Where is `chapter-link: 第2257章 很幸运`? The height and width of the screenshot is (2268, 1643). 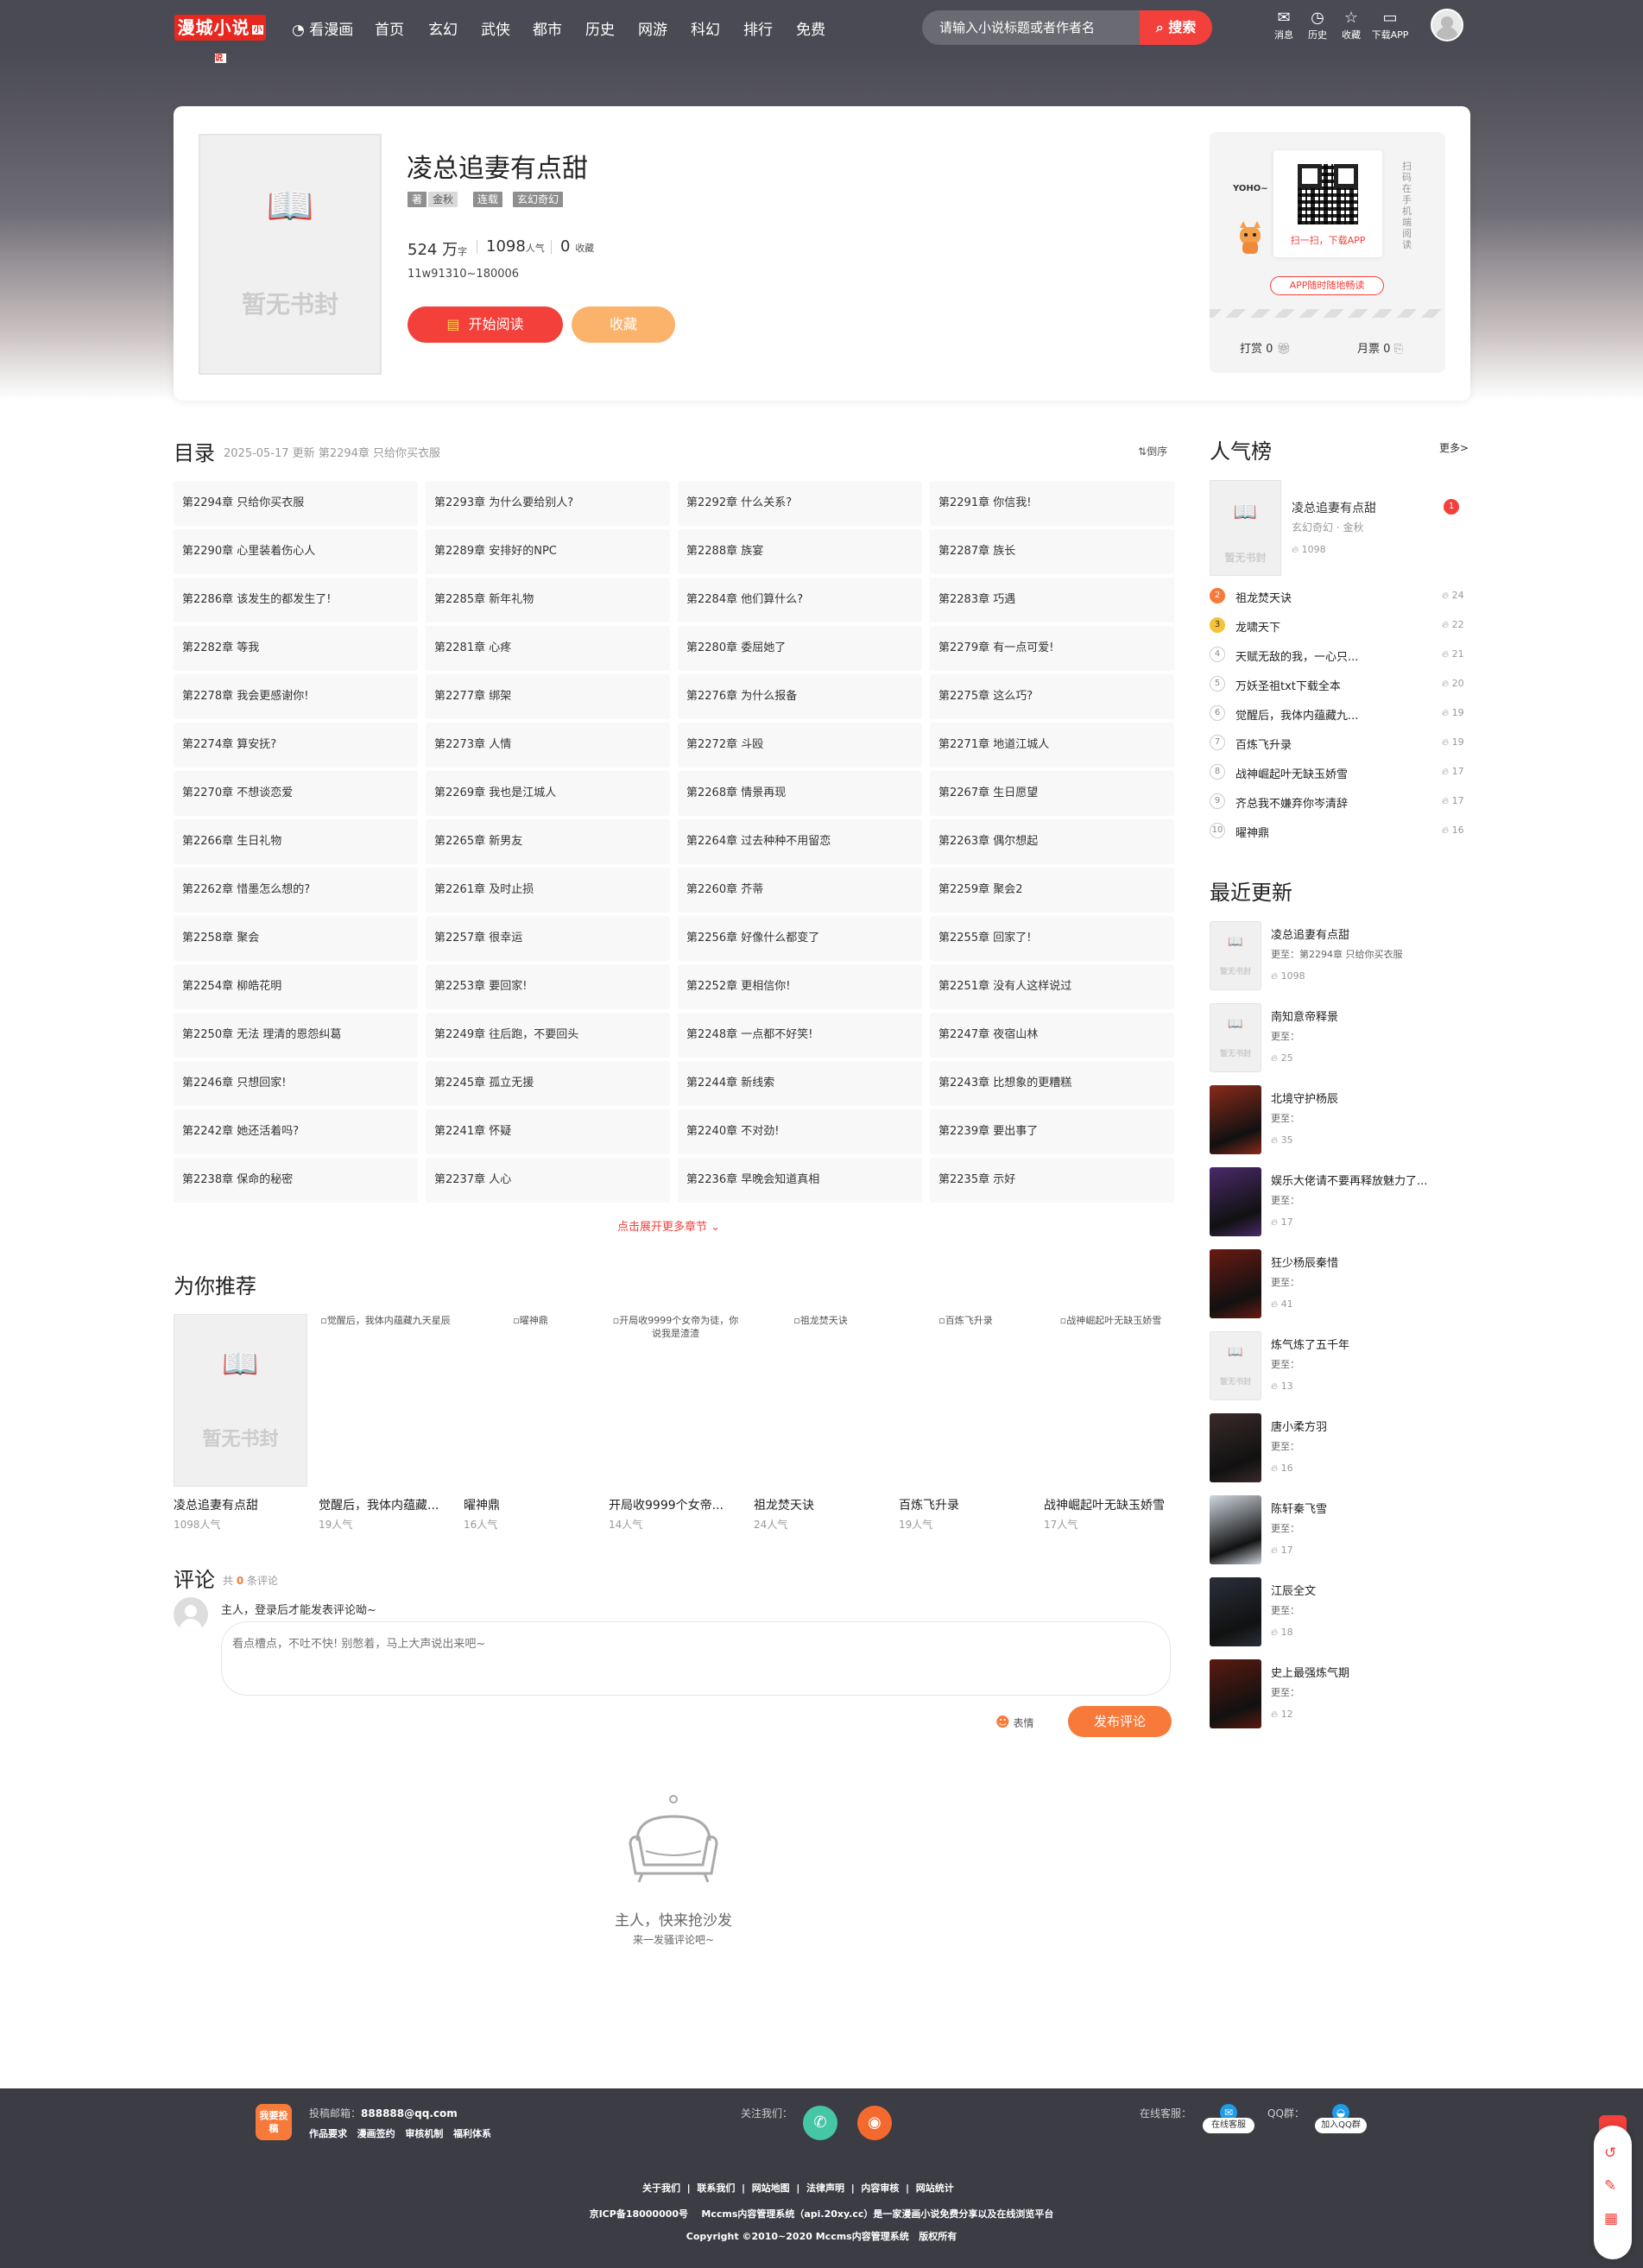 chapter-link: 第2257章 很幸运 is located at coordinates (548, 939).